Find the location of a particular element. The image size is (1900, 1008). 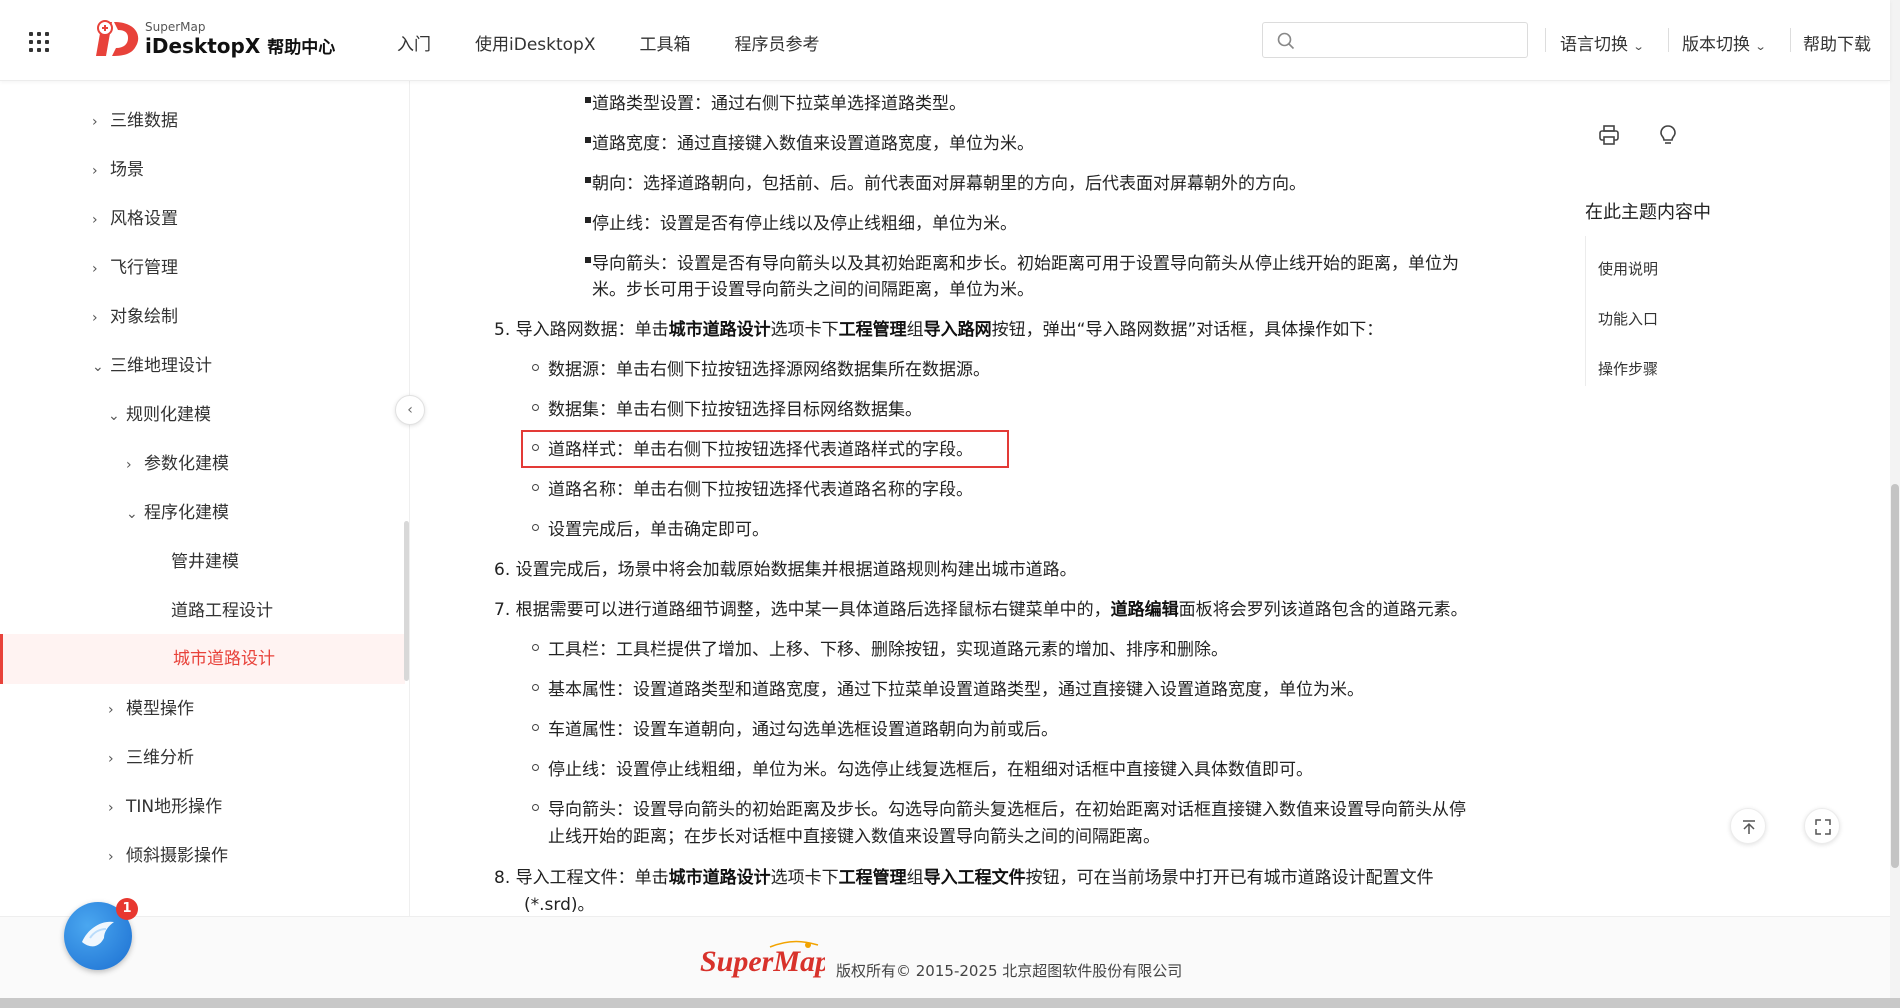

toc-item-steps: 操作步骤 is located at coordinates (1628, 368).